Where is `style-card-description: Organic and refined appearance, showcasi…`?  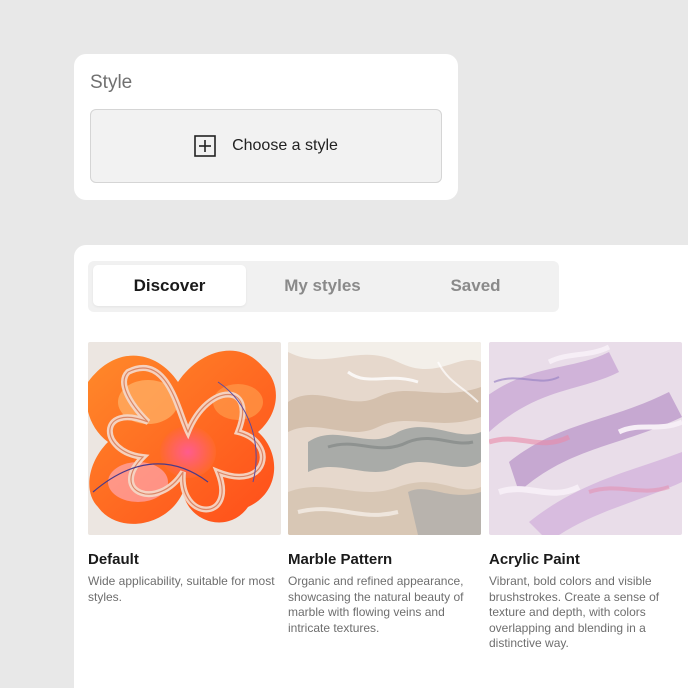 style-card-description: Organic and refined appearance, showcasi… is located at coordinates (376, 604).